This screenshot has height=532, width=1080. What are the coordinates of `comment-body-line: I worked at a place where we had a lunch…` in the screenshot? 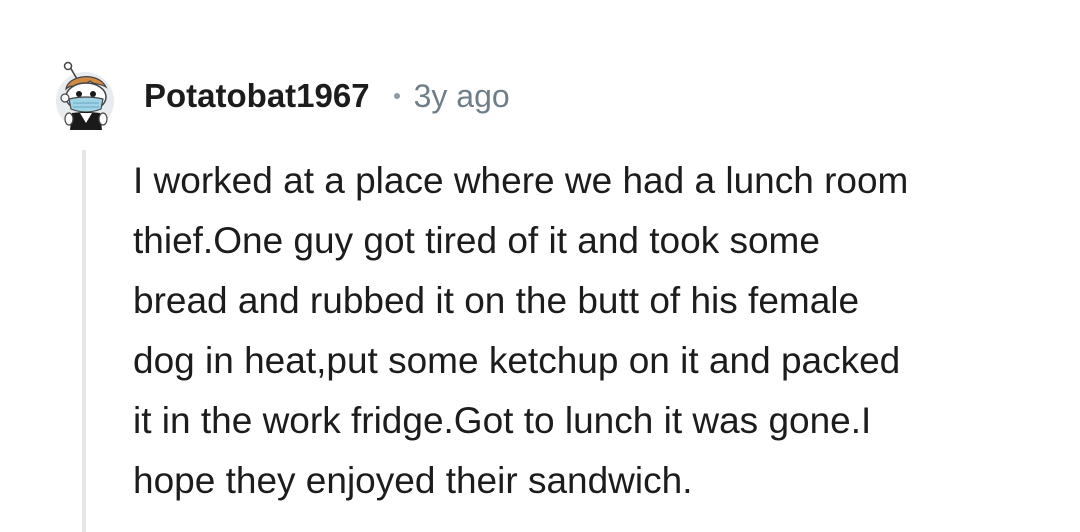 It's located at (521, 180).